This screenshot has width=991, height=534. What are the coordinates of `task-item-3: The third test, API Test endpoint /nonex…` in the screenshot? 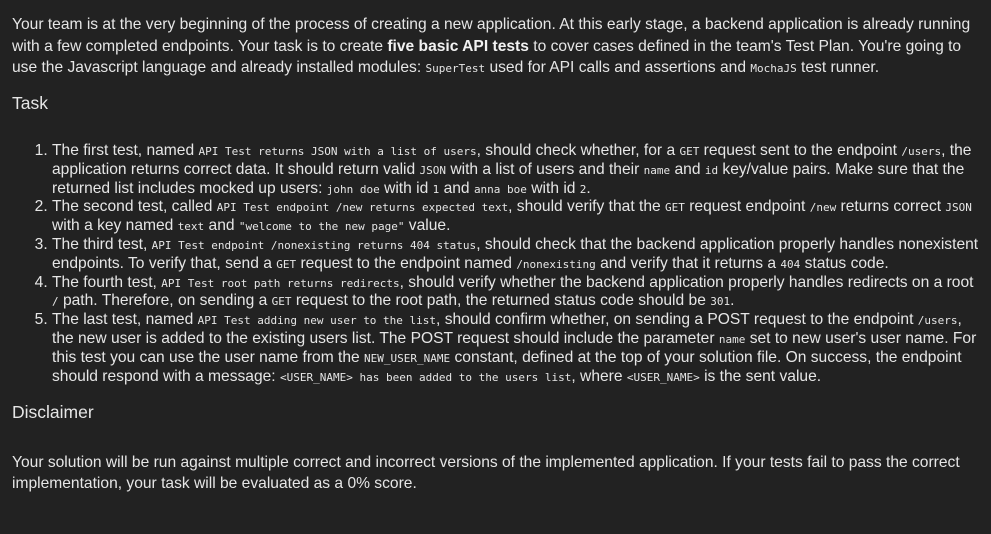 It's located at (515, 255).